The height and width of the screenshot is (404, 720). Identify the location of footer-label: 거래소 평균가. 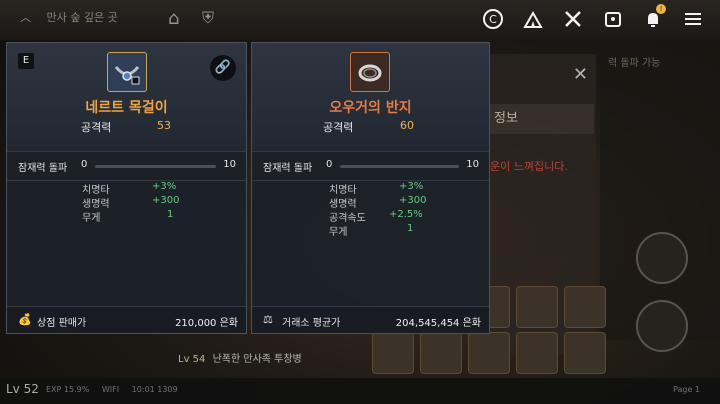
(311, 323).